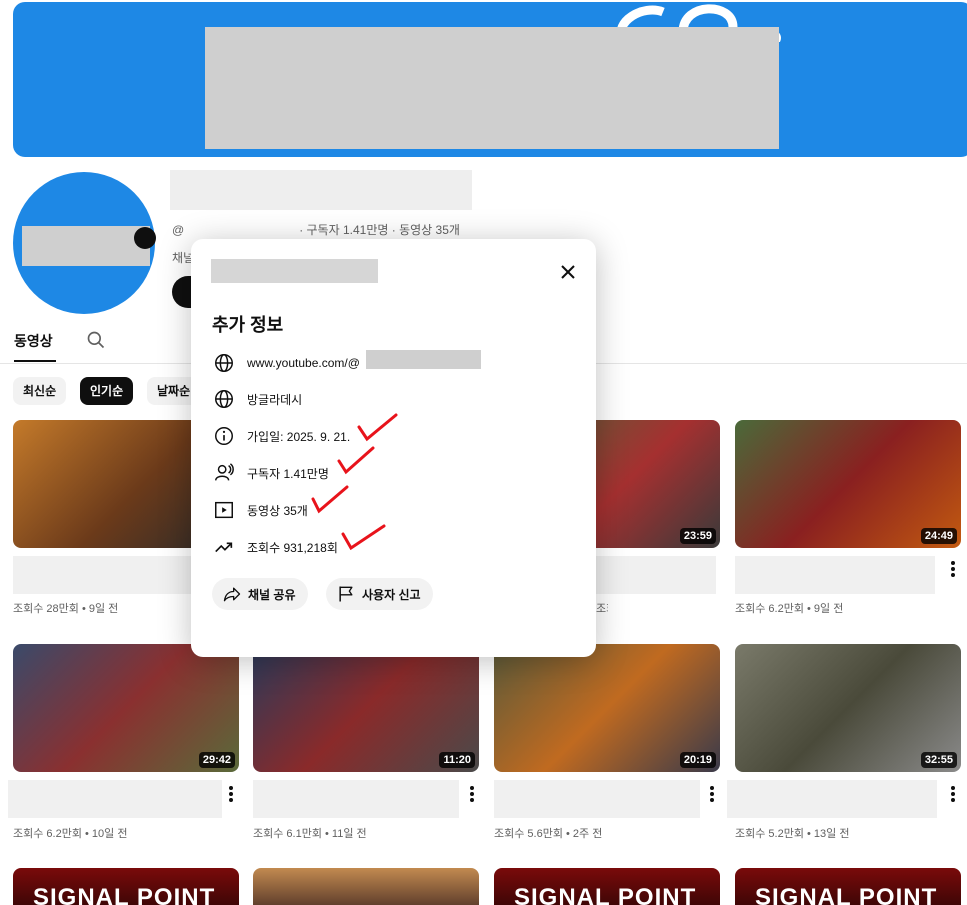 The image size is (967, 905). I want to click on search-icon, so click(96, 340).